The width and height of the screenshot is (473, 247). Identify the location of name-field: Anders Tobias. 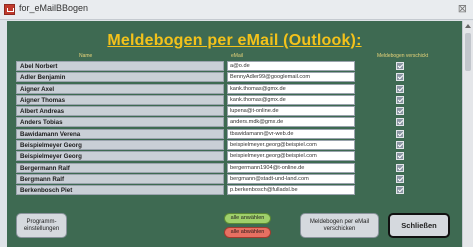
(120, 122).